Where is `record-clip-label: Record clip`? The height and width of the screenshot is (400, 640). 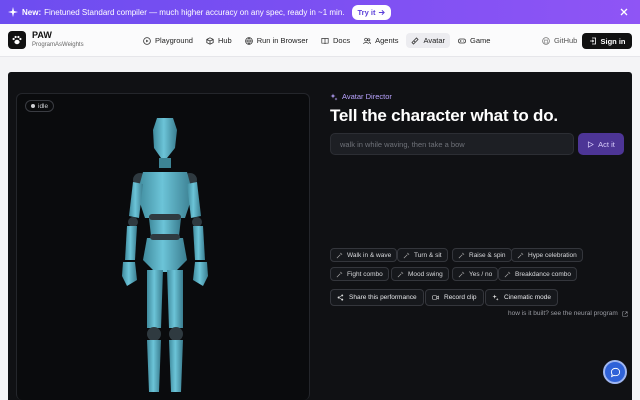 record-clip-label: Record clip is located at coordinates (460, 297).